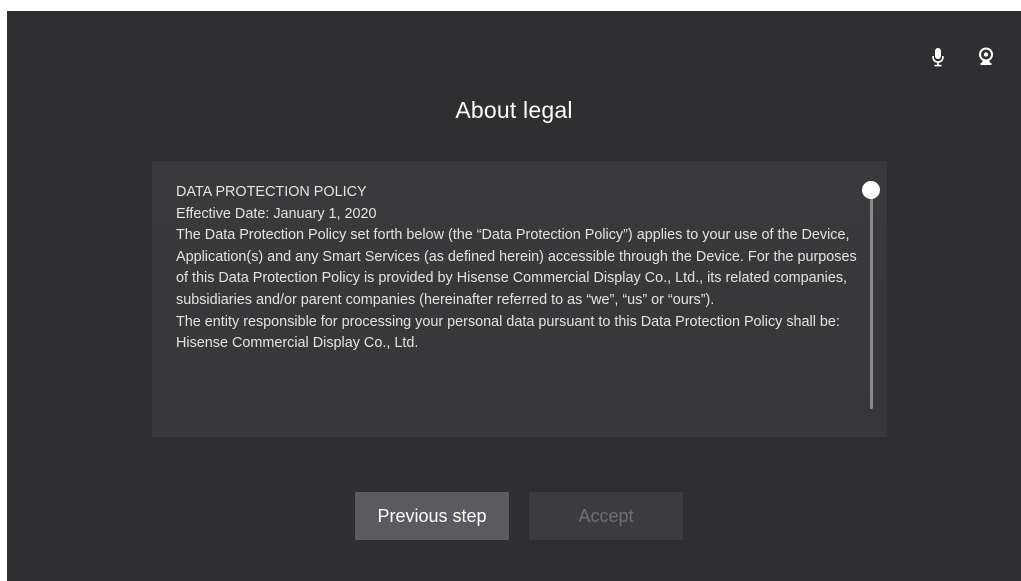  Describe the element at coordinates (271, 192) in the screenshot. I see `policy-line: DATA PROTECTION POLICY` at that location.